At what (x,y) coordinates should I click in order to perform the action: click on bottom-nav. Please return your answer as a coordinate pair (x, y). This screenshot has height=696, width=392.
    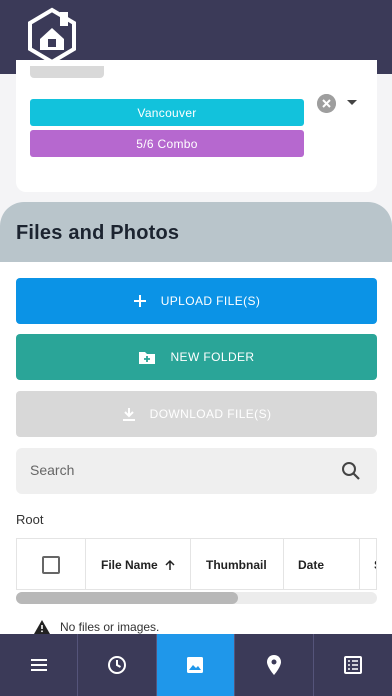
    Looking at the image, I should click on (196, 665).